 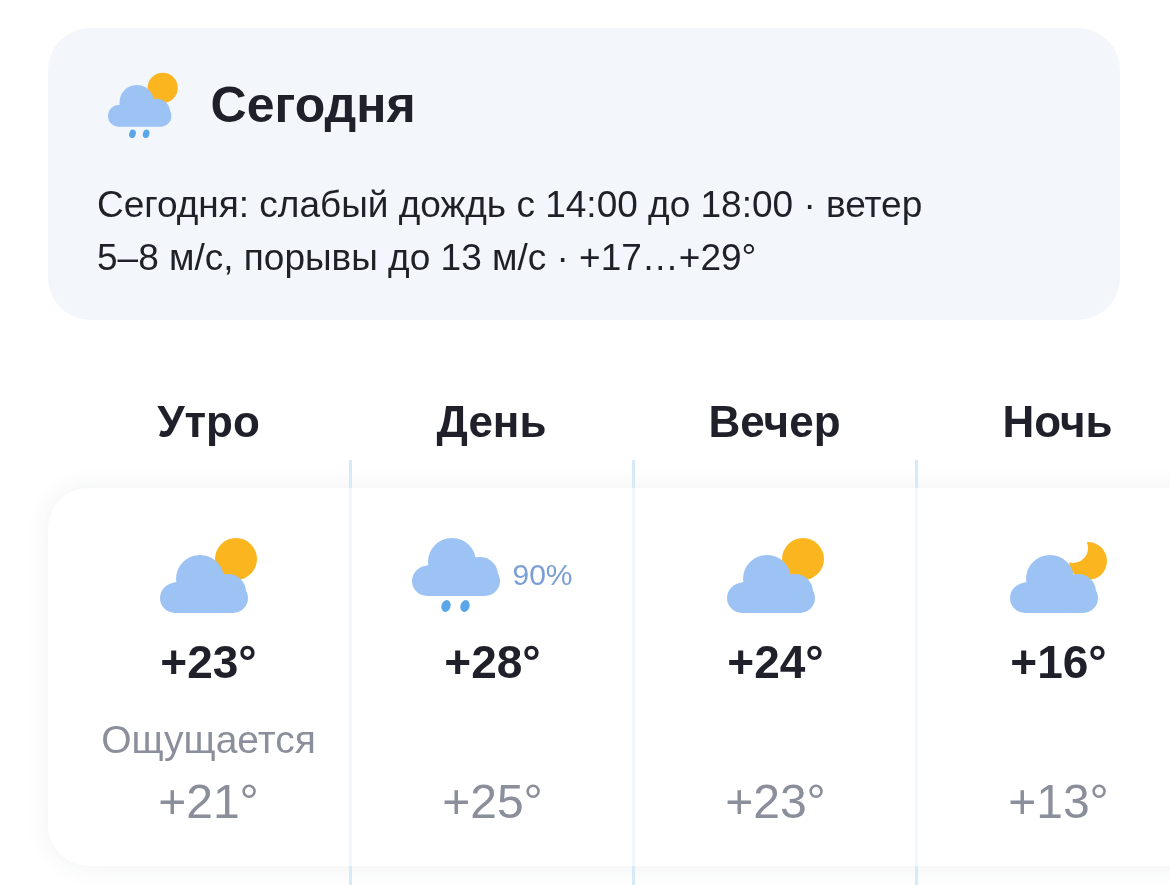 I want to click on feels-like-label: Ощущается, so click(x=208, y=740).